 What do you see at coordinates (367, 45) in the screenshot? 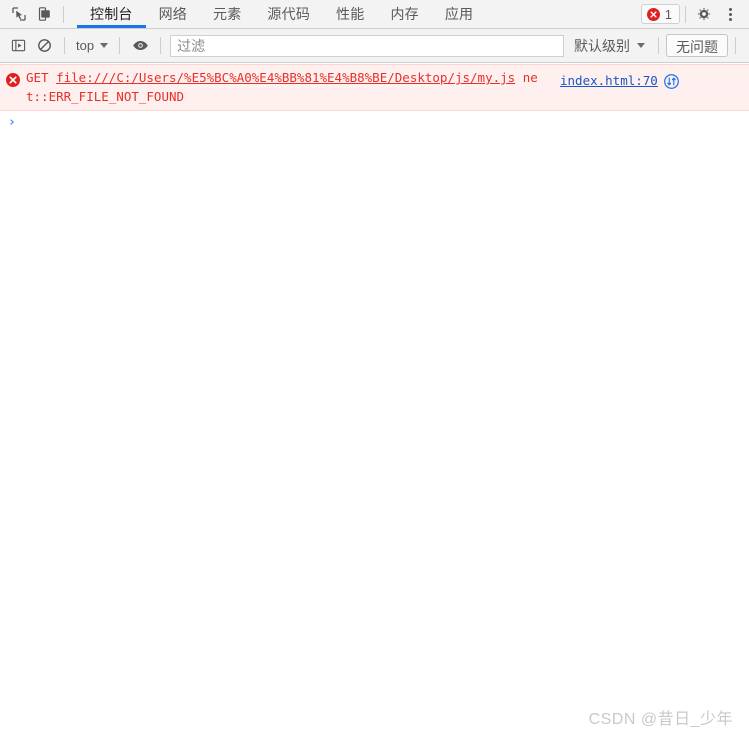
I see `filter-input` at bounding box center [367, 45].